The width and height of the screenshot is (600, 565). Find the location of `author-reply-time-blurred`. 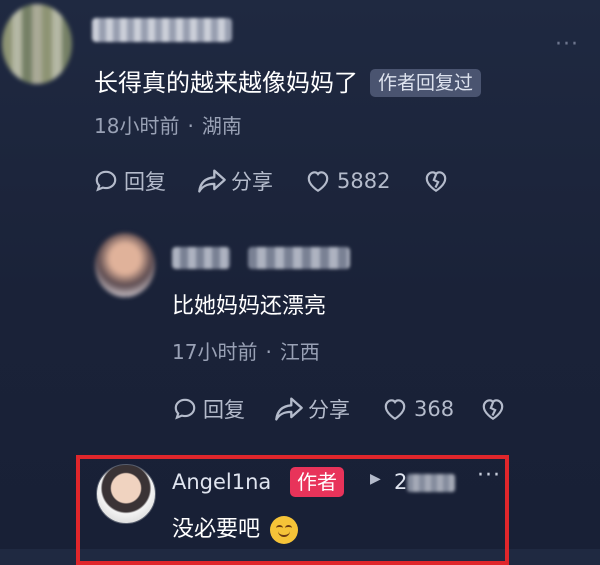

author-reply-time-blurred is located at coordinates (431, 483).